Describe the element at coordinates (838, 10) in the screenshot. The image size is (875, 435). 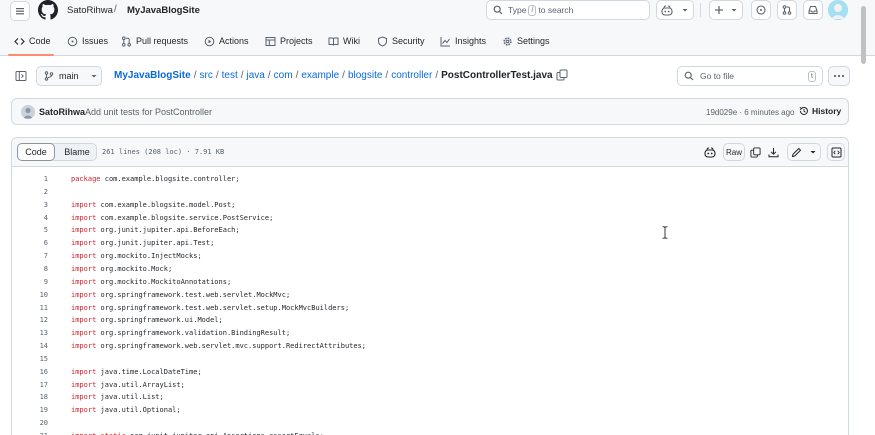
I see `user-avatar` at that location.